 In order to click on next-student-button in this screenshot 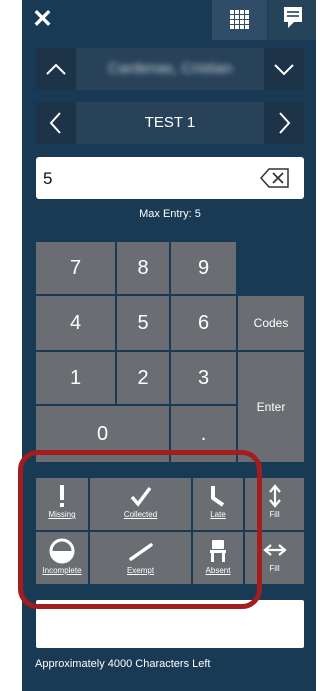, I will do `click(284, 69)`.